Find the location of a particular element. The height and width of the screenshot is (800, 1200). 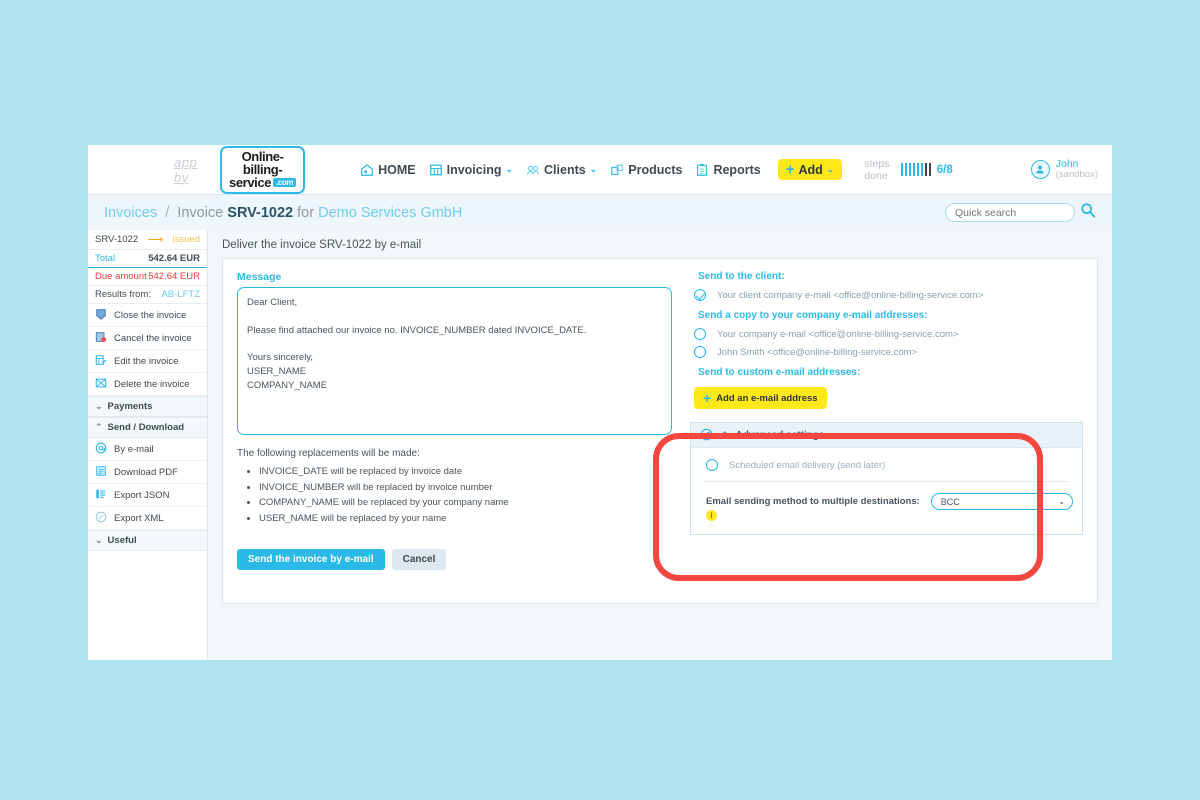

delete-invoice-icon is located at coordinates (102, 384).